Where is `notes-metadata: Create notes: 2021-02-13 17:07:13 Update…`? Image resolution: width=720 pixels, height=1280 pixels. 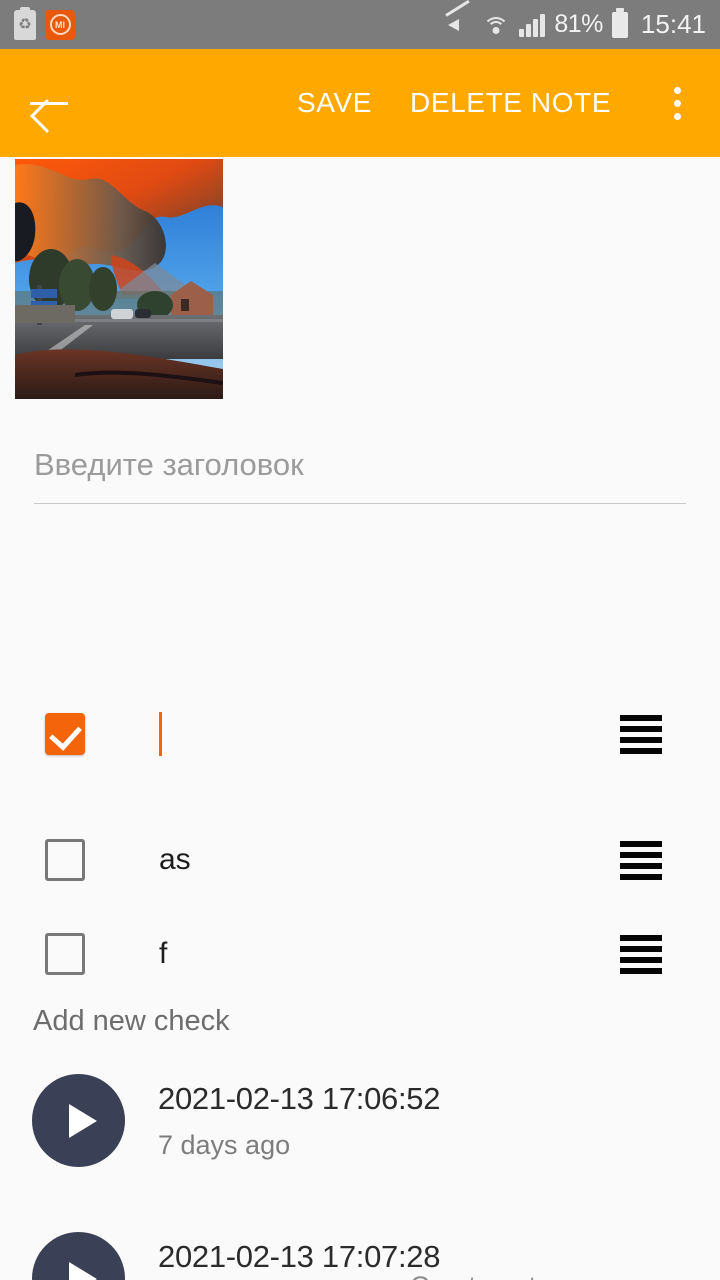 notes-metadata: Create notes: 2021-02-13 17:07:13 Update… is located at coordinates (535, 1275).